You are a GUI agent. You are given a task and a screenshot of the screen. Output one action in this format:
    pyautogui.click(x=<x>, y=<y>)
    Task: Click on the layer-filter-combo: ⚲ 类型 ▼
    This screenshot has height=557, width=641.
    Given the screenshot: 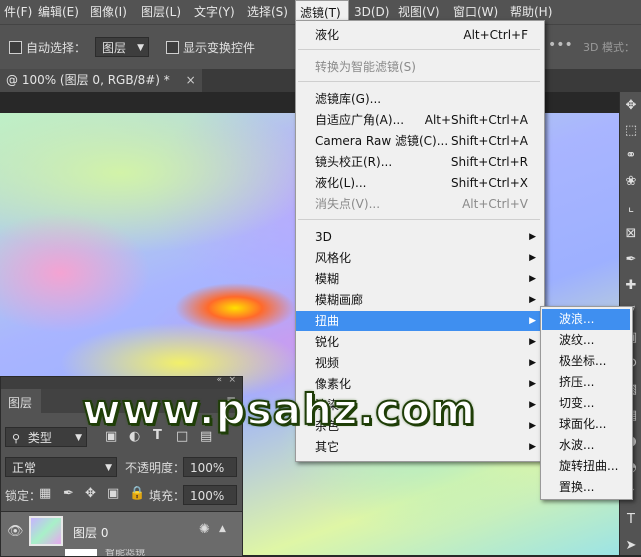 What is the action you would take?
    pyautogui.click(x=46, y=437)
    